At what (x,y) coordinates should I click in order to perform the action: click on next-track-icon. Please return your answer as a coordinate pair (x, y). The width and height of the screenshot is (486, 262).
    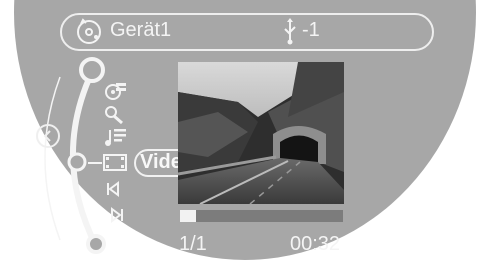
    Looking at the image, I should click on (117, 215).